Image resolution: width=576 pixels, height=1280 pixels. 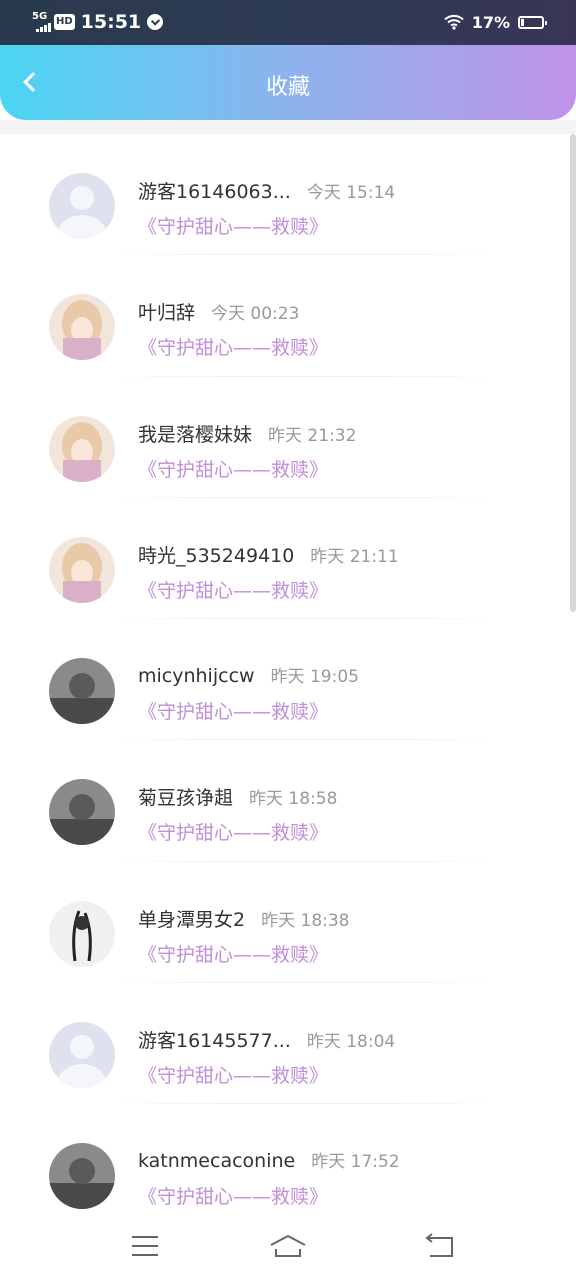 I want to click on user-name-text: micynhijccw, so click(x=196, y=676).